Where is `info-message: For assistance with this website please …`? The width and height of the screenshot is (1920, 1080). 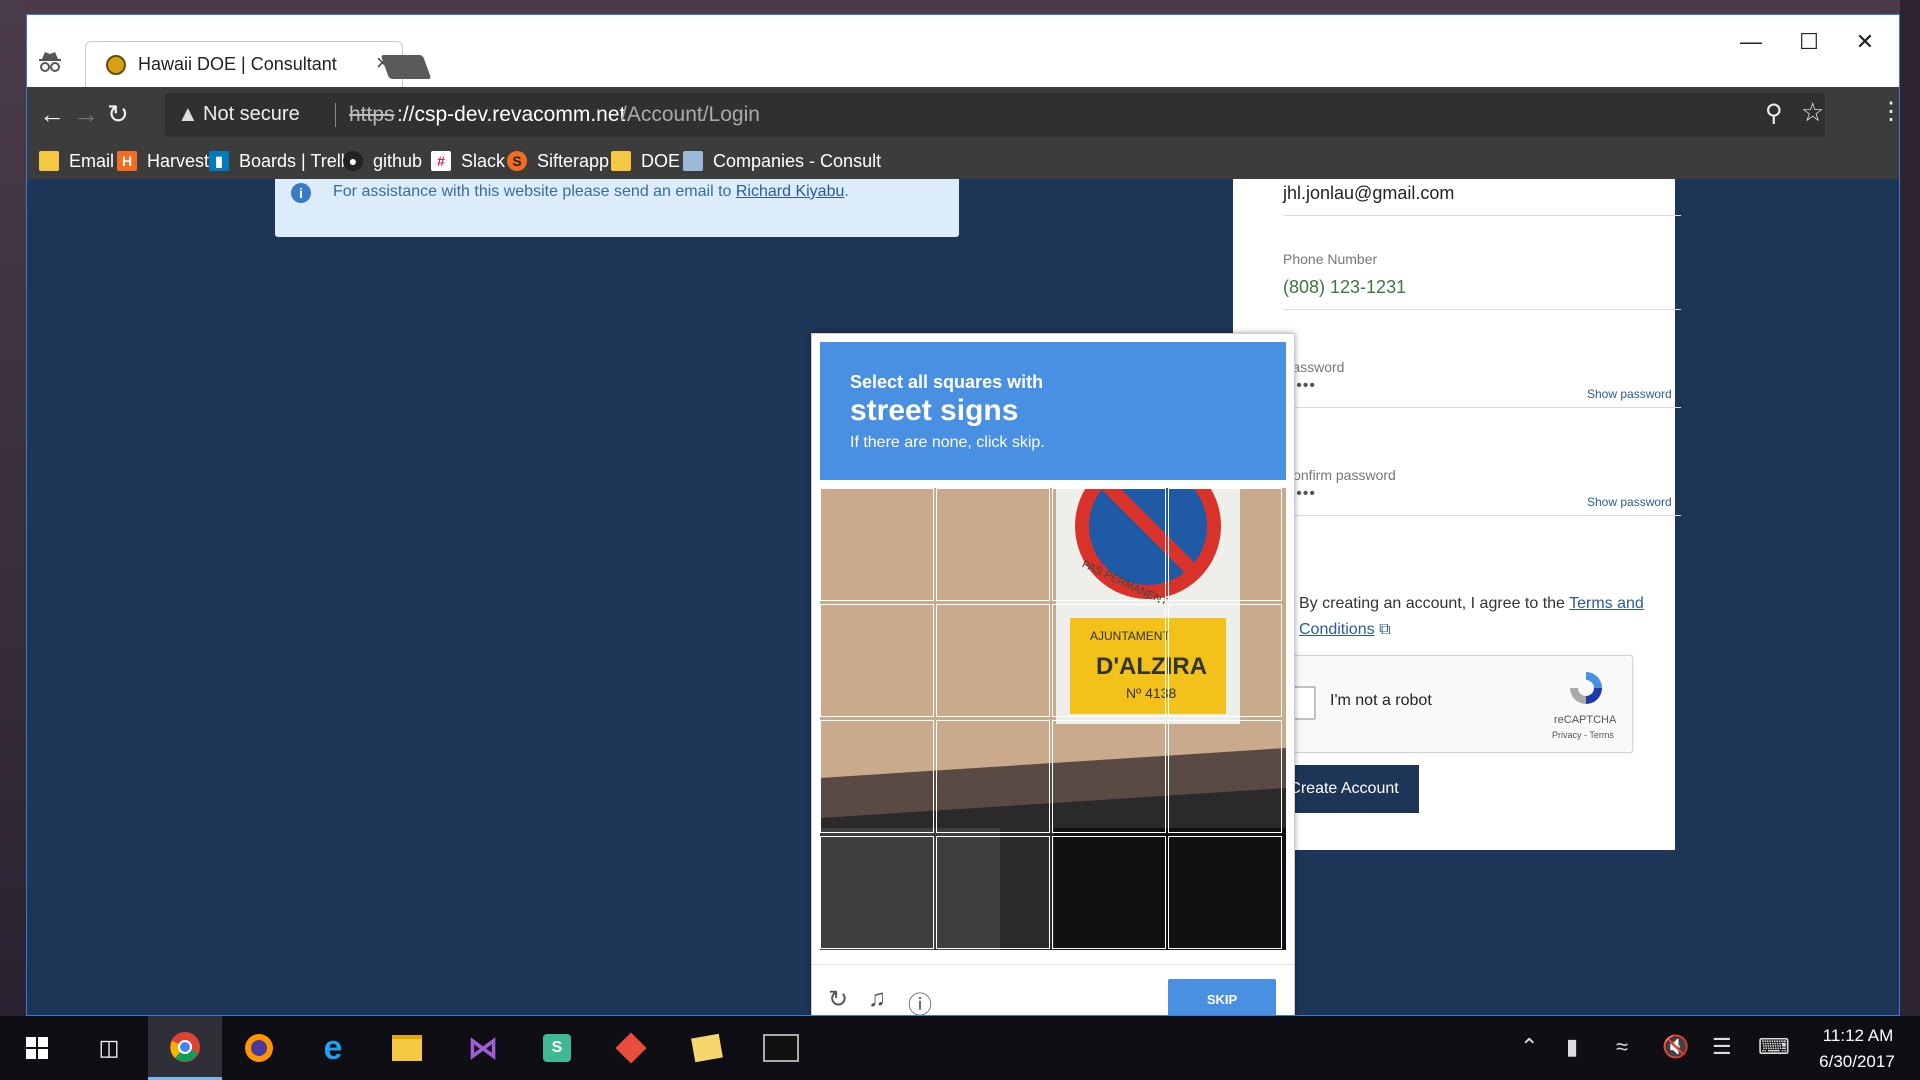
info-message: For assistance with this website please … is located at coordinates (534, 191).